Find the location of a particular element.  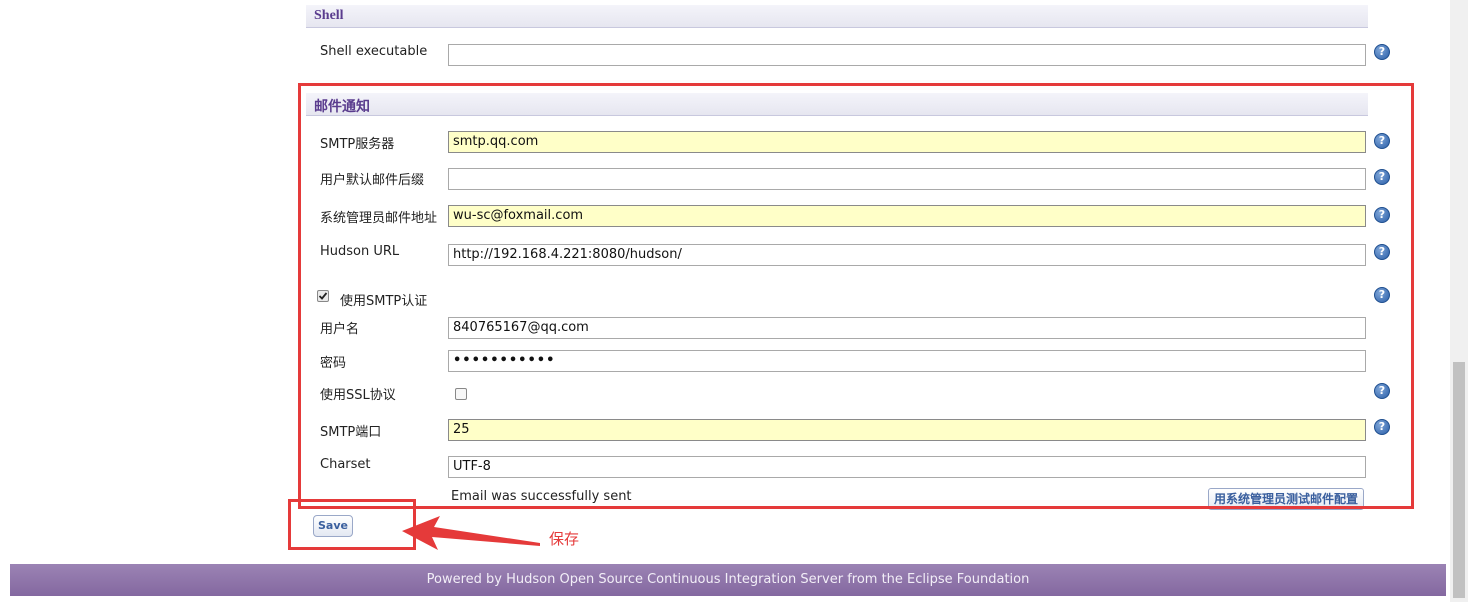

shell-executable-label: Shell executable is located at coordinates (374, 51).